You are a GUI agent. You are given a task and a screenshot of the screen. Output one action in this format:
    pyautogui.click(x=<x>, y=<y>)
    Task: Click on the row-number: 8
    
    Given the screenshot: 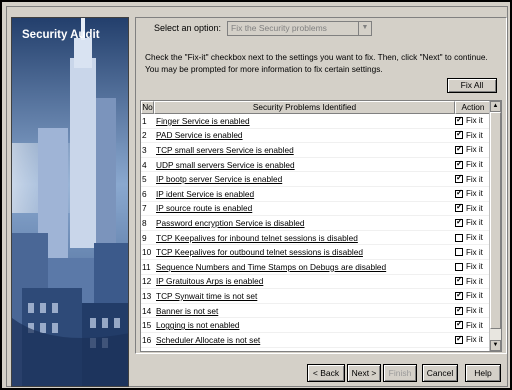 What is the action you would take?
    pyautogui.click(x=144, y=222)
    